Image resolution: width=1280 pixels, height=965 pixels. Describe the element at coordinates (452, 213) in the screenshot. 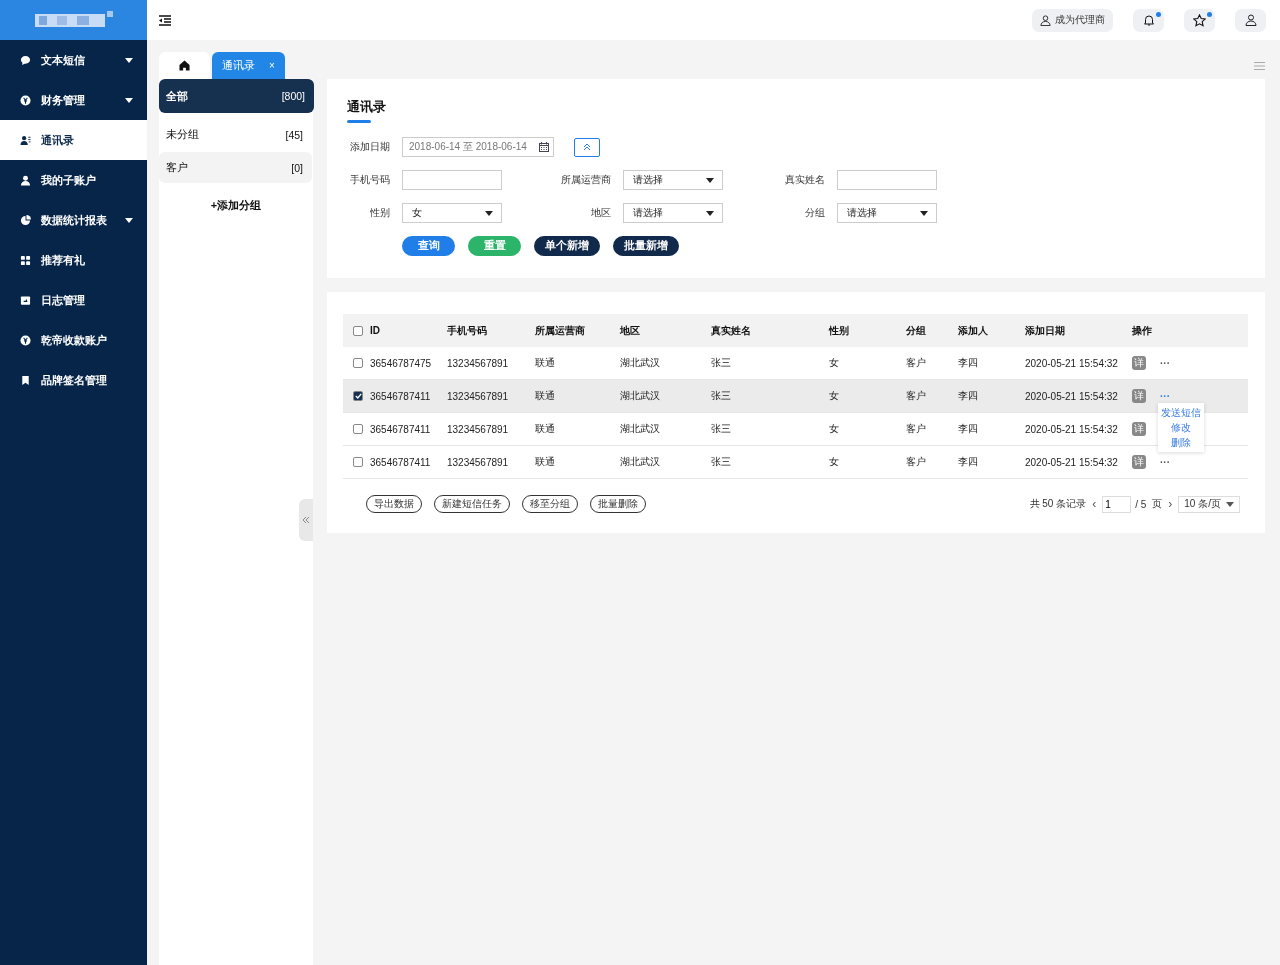

I see `select-field: 女` at that location.